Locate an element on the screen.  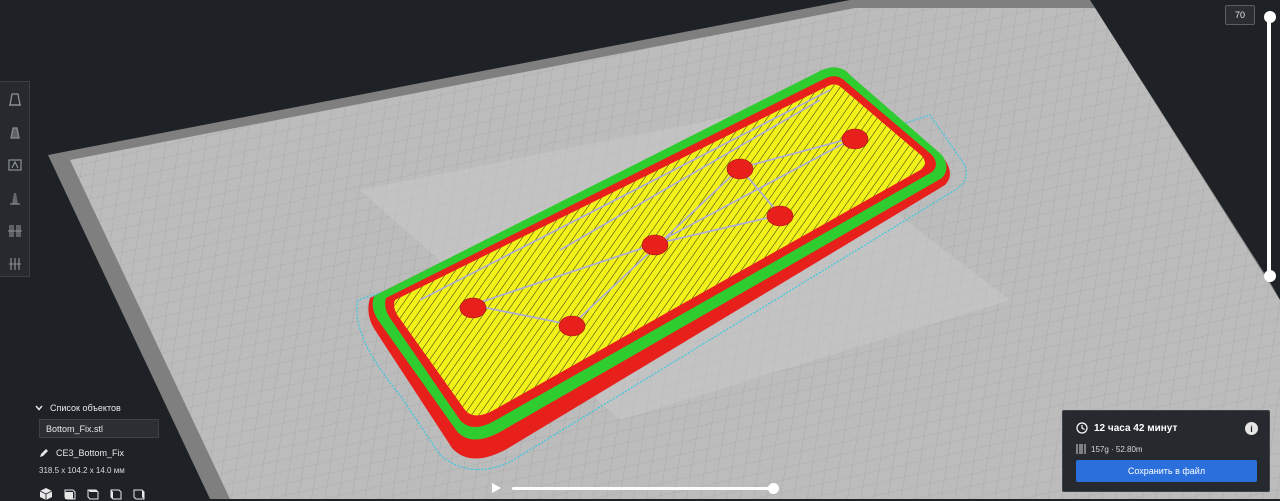
material-usage: 157g · 52.80m is located at coordinates (1117, 449).